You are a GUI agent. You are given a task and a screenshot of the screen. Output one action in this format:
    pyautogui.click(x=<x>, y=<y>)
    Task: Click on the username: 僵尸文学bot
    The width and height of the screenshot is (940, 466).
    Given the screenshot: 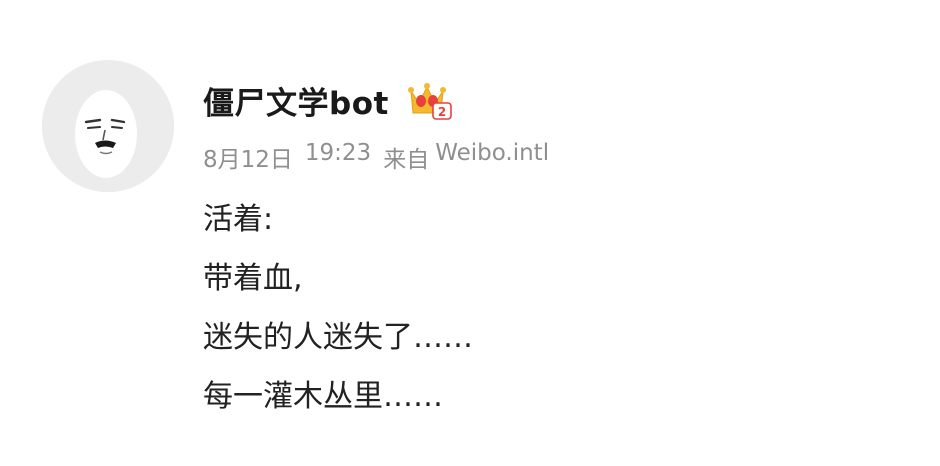 What is the action you would take?
    pyautogui.click(x=296, y=100)
    